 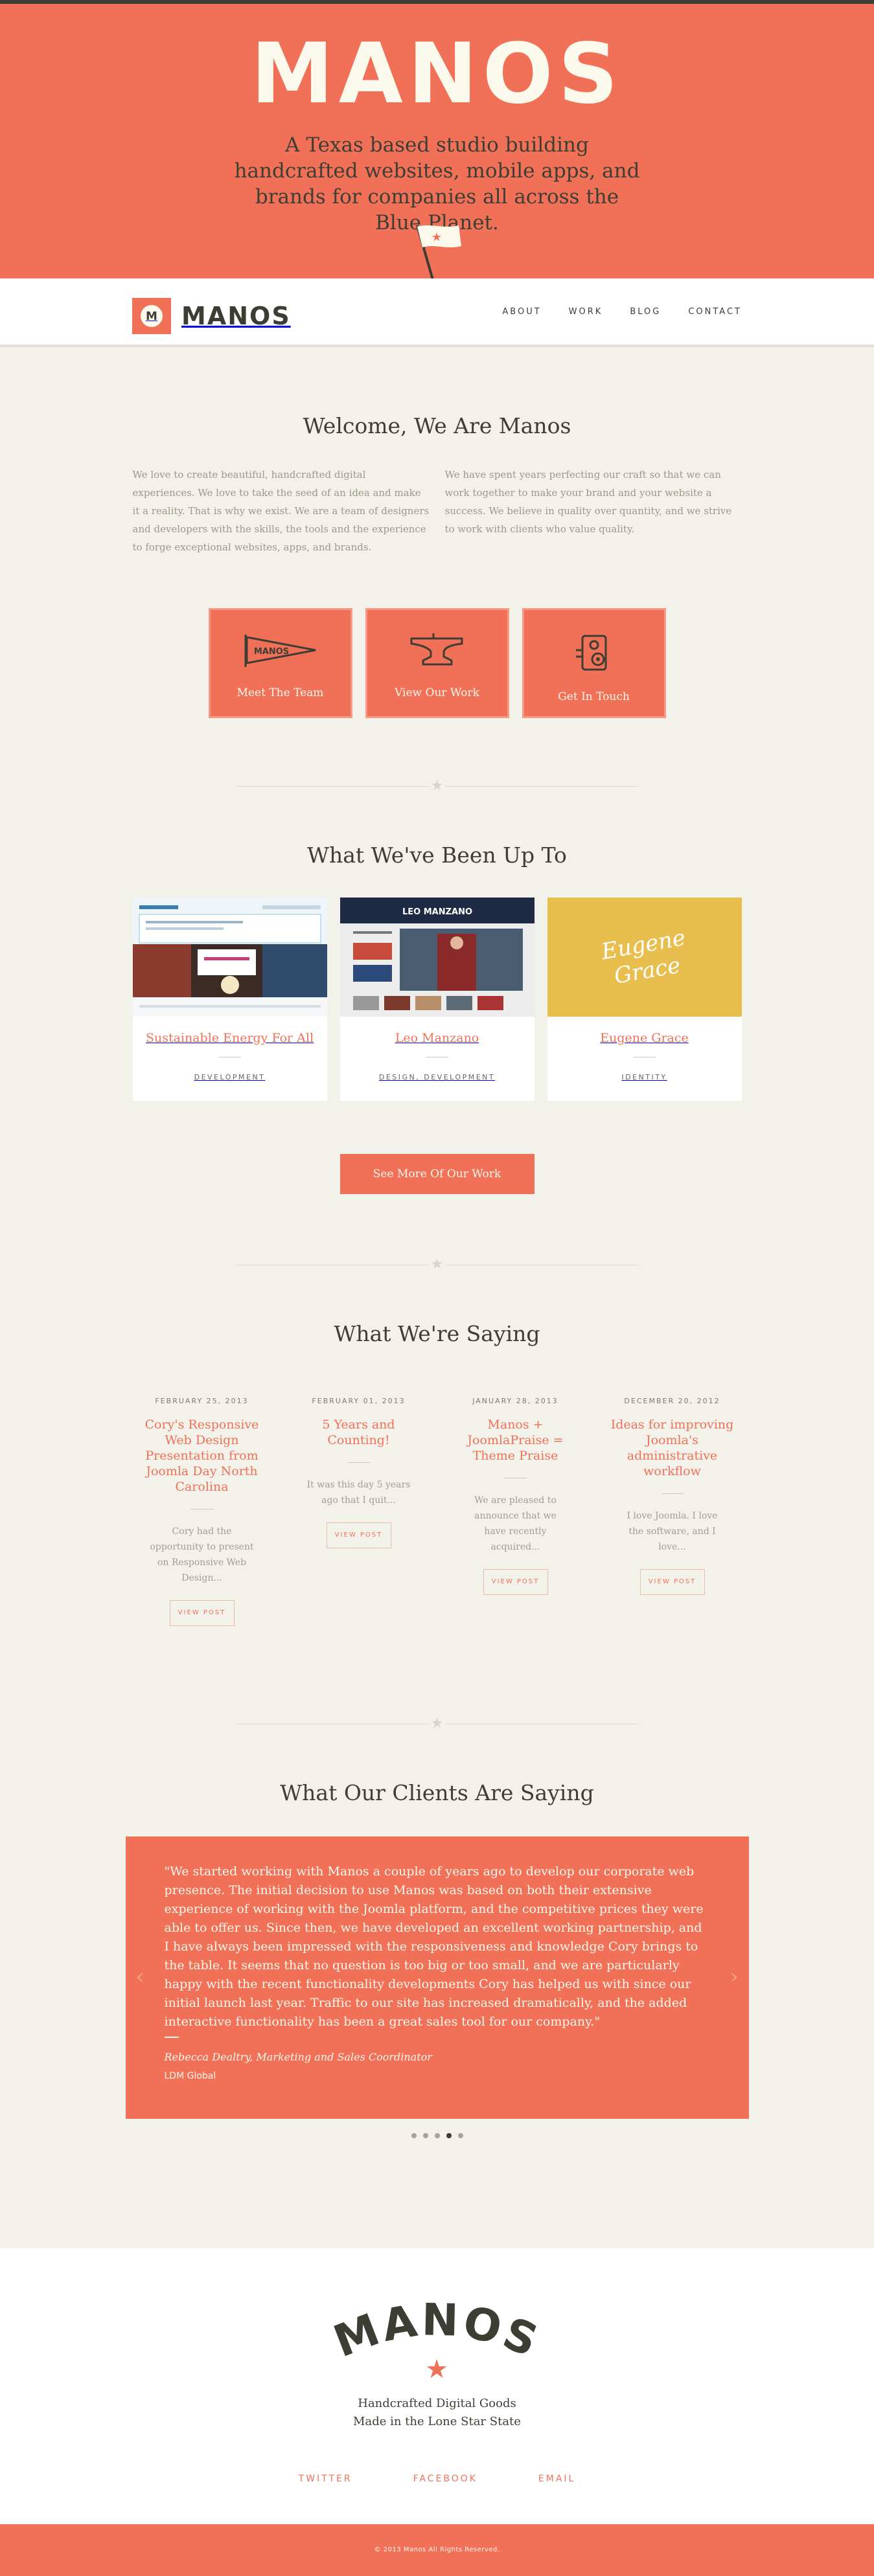 What do you see at coordinates (437, 425) in the screenshot?
I see `welcome-title: Welcome, We Are Manos` at bounding box center [437, 425].